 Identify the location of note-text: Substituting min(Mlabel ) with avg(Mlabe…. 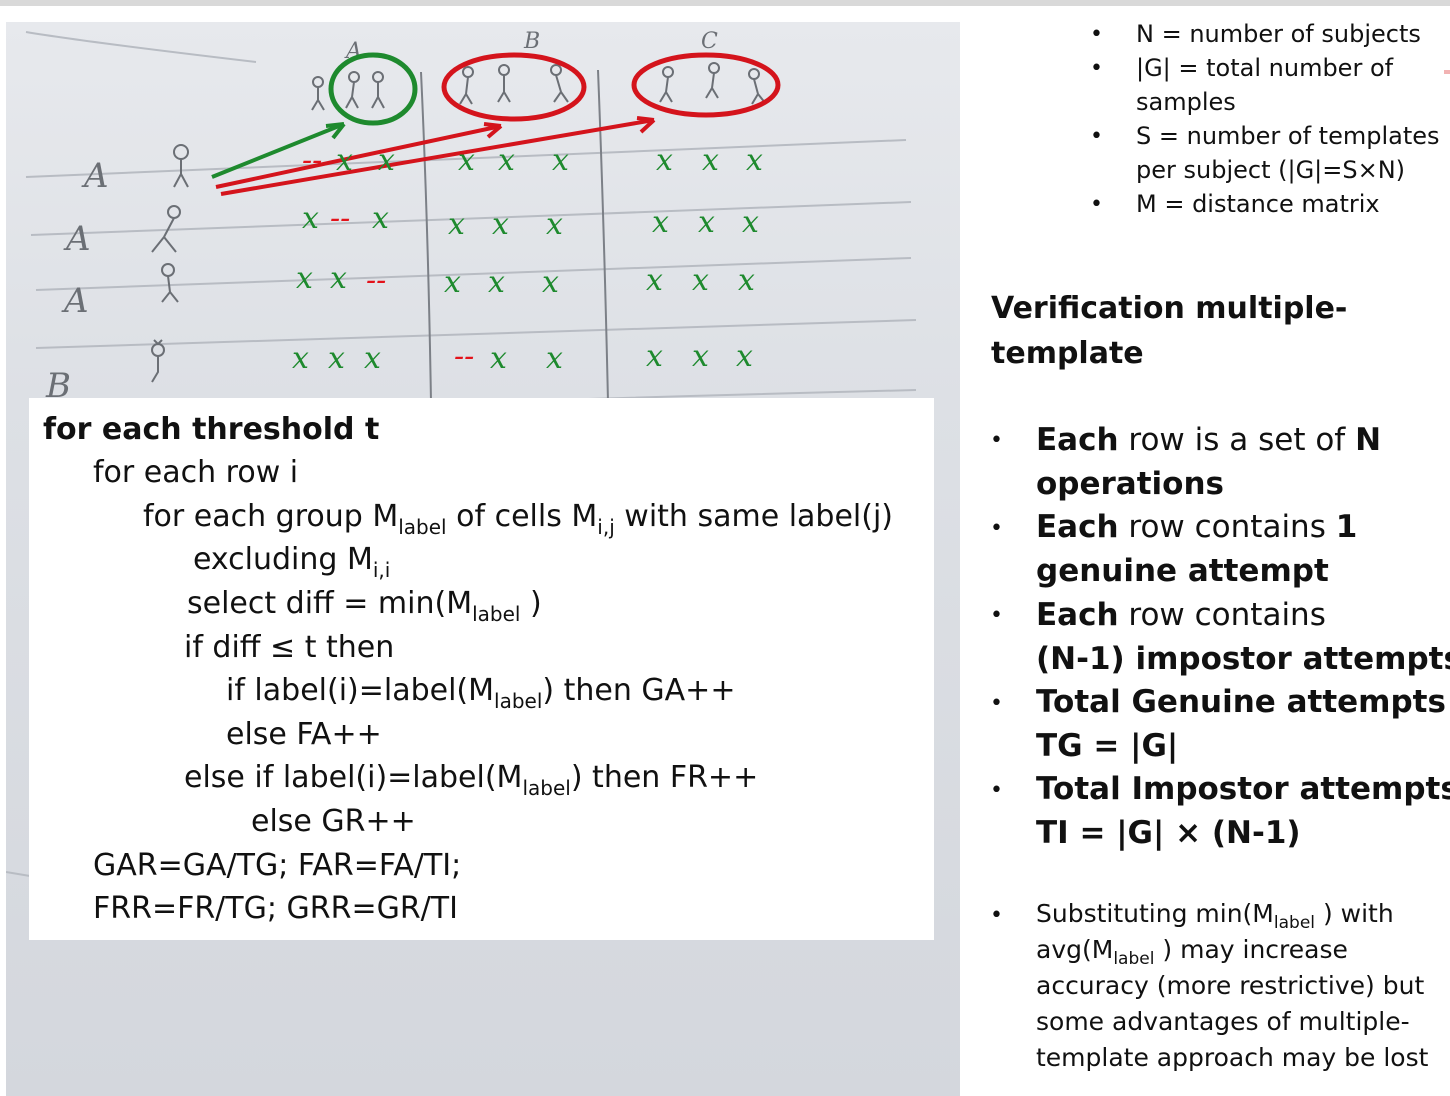
(1232, 986).